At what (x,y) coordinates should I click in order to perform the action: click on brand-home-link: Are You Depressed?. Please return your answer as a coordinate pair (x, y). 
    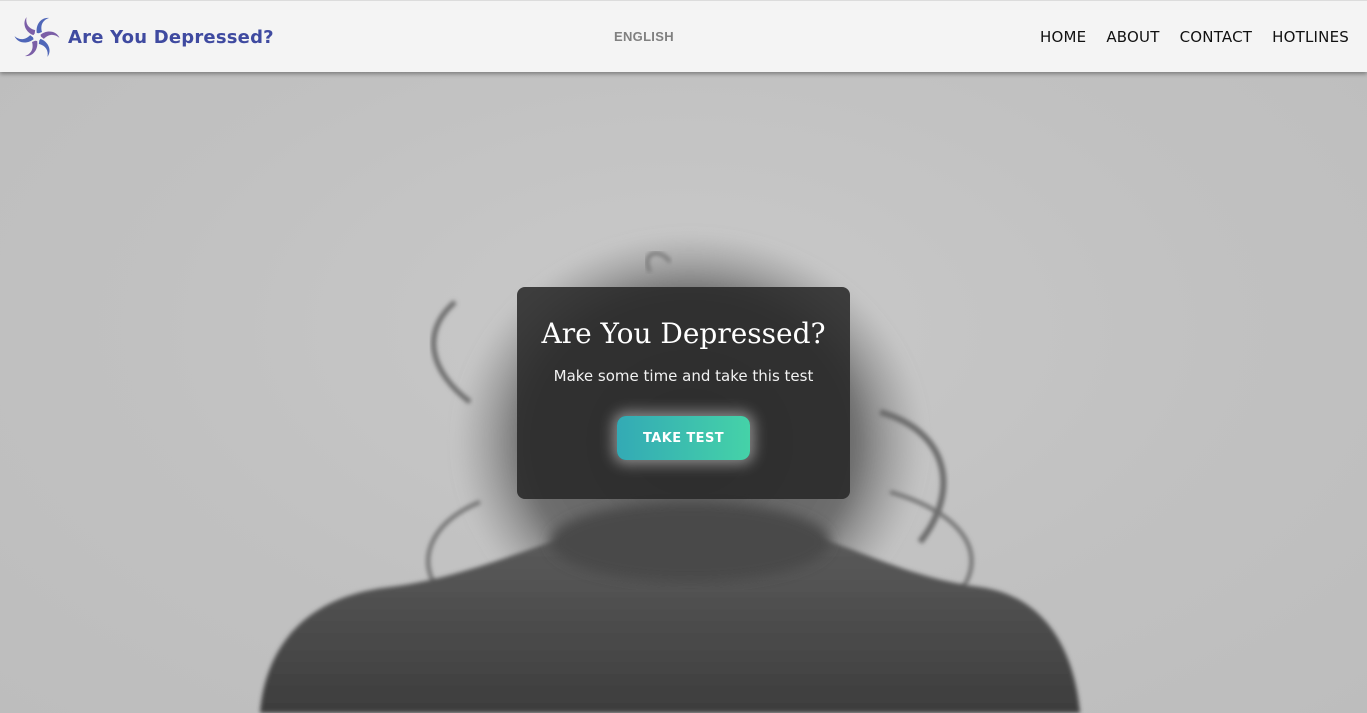
    Looking at the image, I should click on (143, 37).